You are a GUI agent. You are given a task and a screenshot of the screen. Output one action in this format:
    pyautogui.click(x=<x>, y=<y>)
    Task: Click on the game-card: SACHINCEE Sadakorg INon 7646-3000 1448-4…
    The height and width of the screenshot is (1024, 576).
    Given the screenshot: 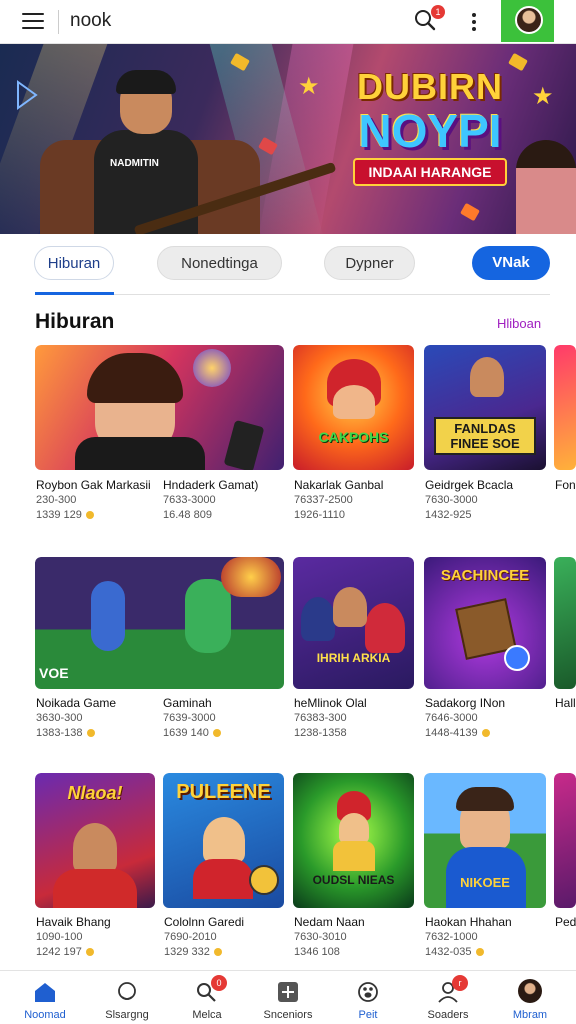 What is the action you would take?
    pyautogui.click(x=485, y=650)
    